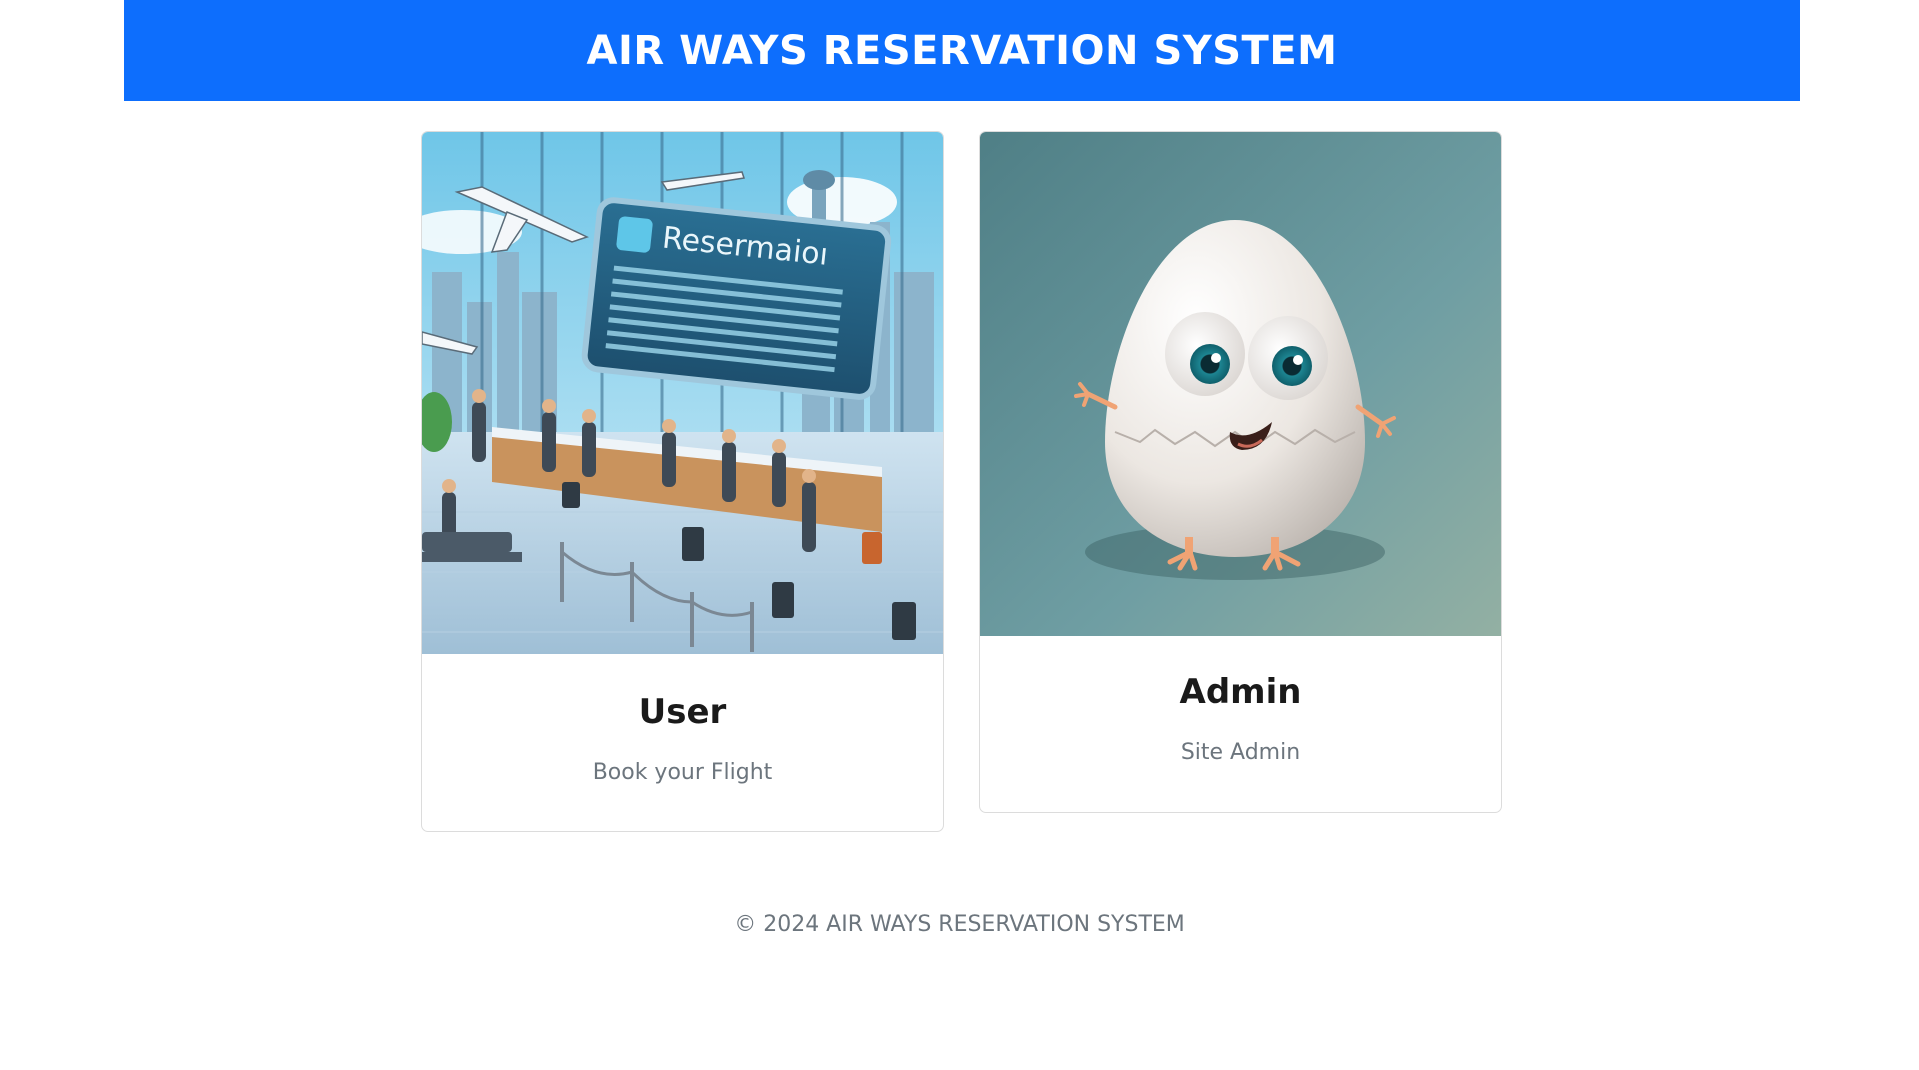  I want to click on user-card-title: User, so click(682, 712).